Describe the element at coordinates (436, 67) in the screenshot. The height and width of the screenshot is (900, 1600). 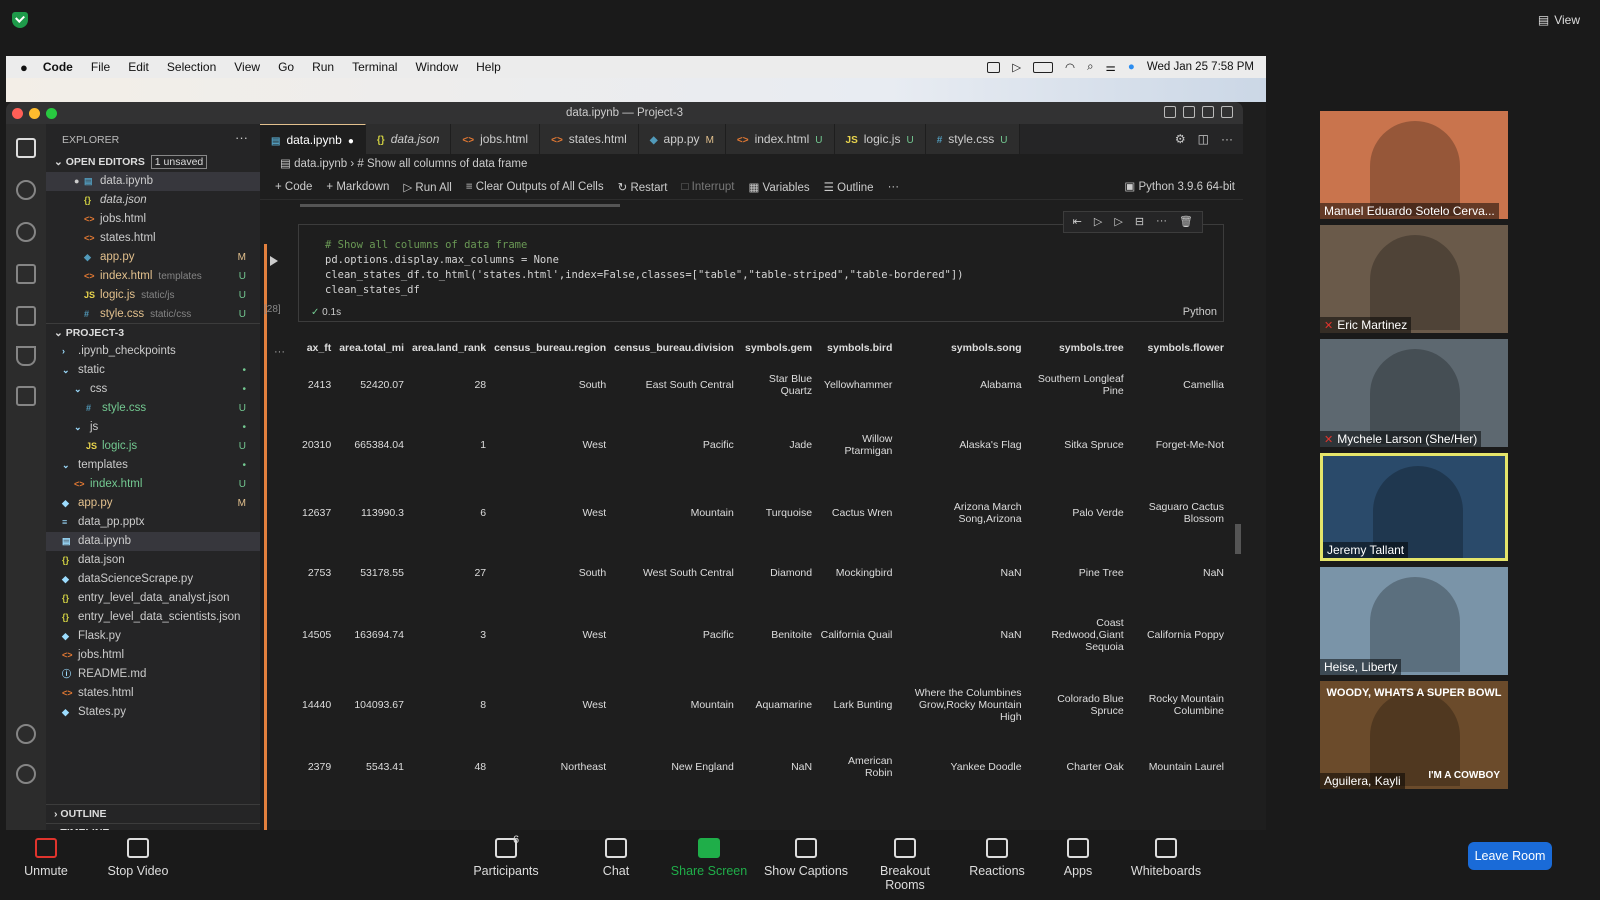
I see `menu-window: Window` at that location.